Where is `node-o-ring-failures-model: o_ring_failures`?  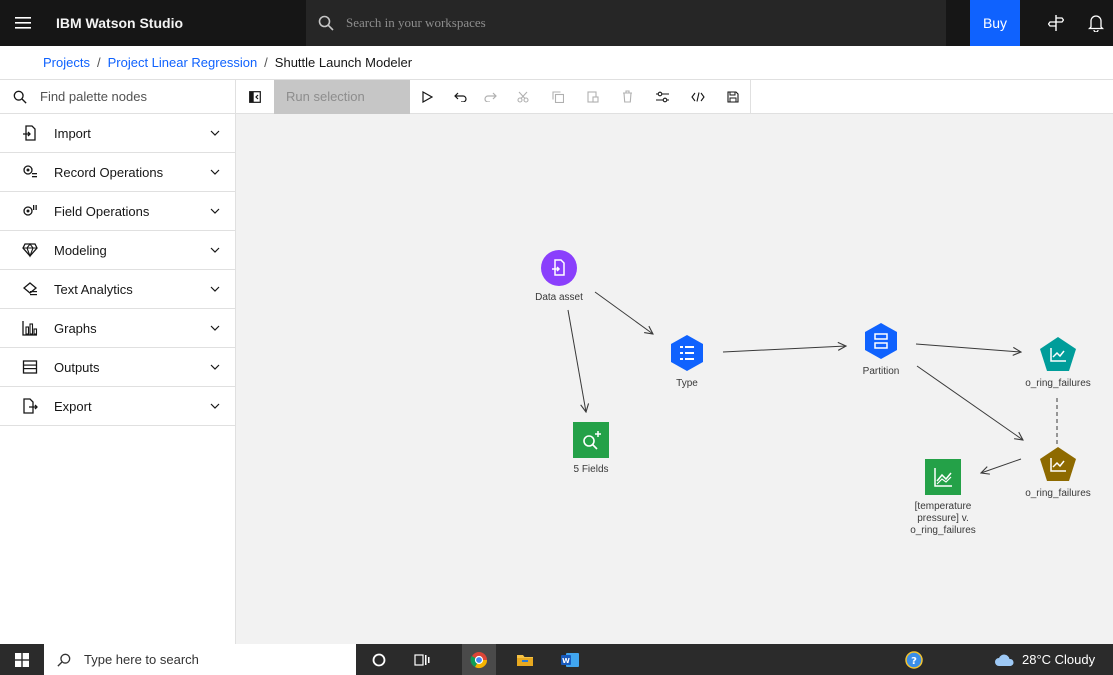
node-o-ring-failures-model: o_ring_failures is located at coordinates (1058, 363).